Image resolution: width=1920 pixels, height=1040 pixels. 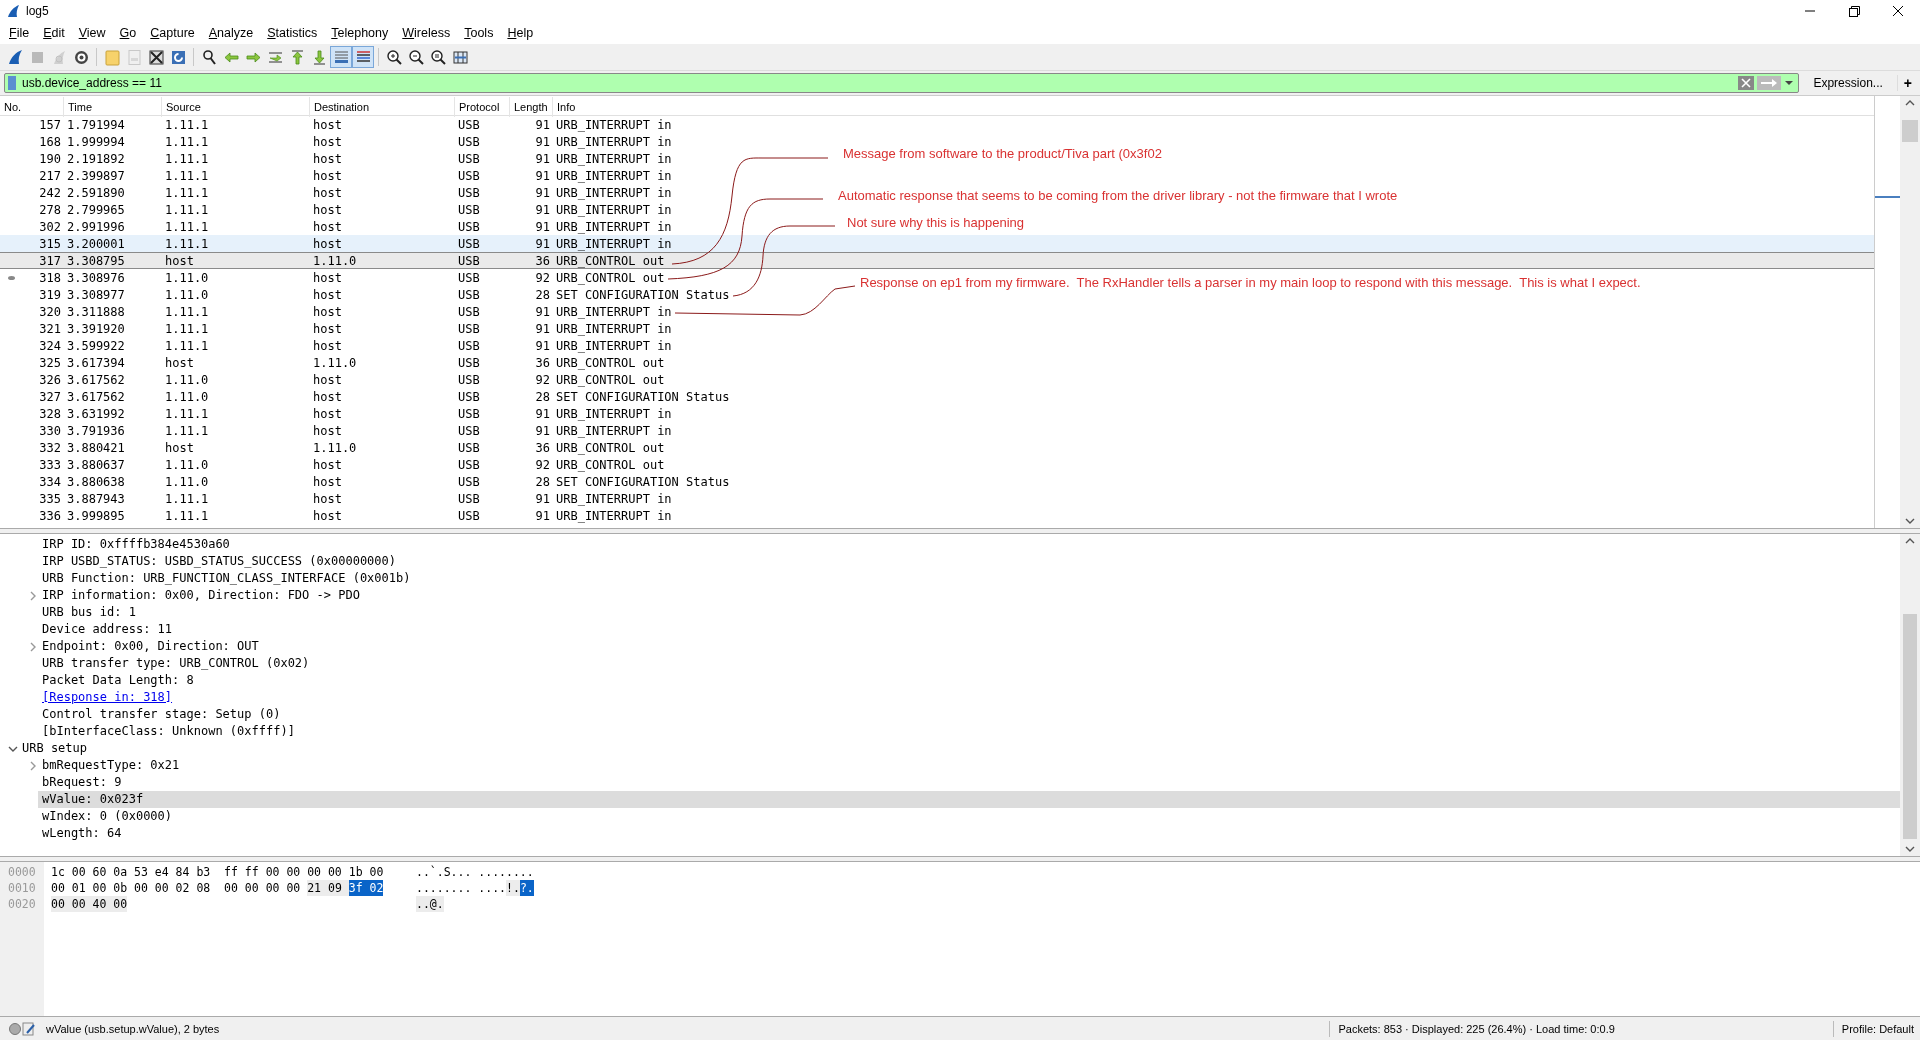 What do you see at coordinates (937, 260) in the screenshot?
I see `selected-packet-row: 317 3.308795 host 1.11.0 USB 36 URB_CONTROL out` at bounding box center [937, 260].